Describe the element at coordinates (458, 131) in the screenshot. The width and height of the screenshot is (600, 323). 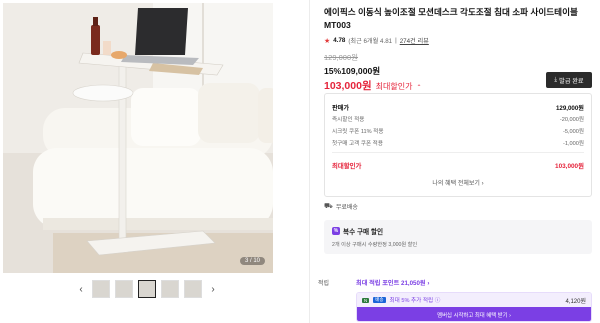
I see `breakdown-row: 시크릿 쿠폰 11% 적용 -5,000원` at that location.